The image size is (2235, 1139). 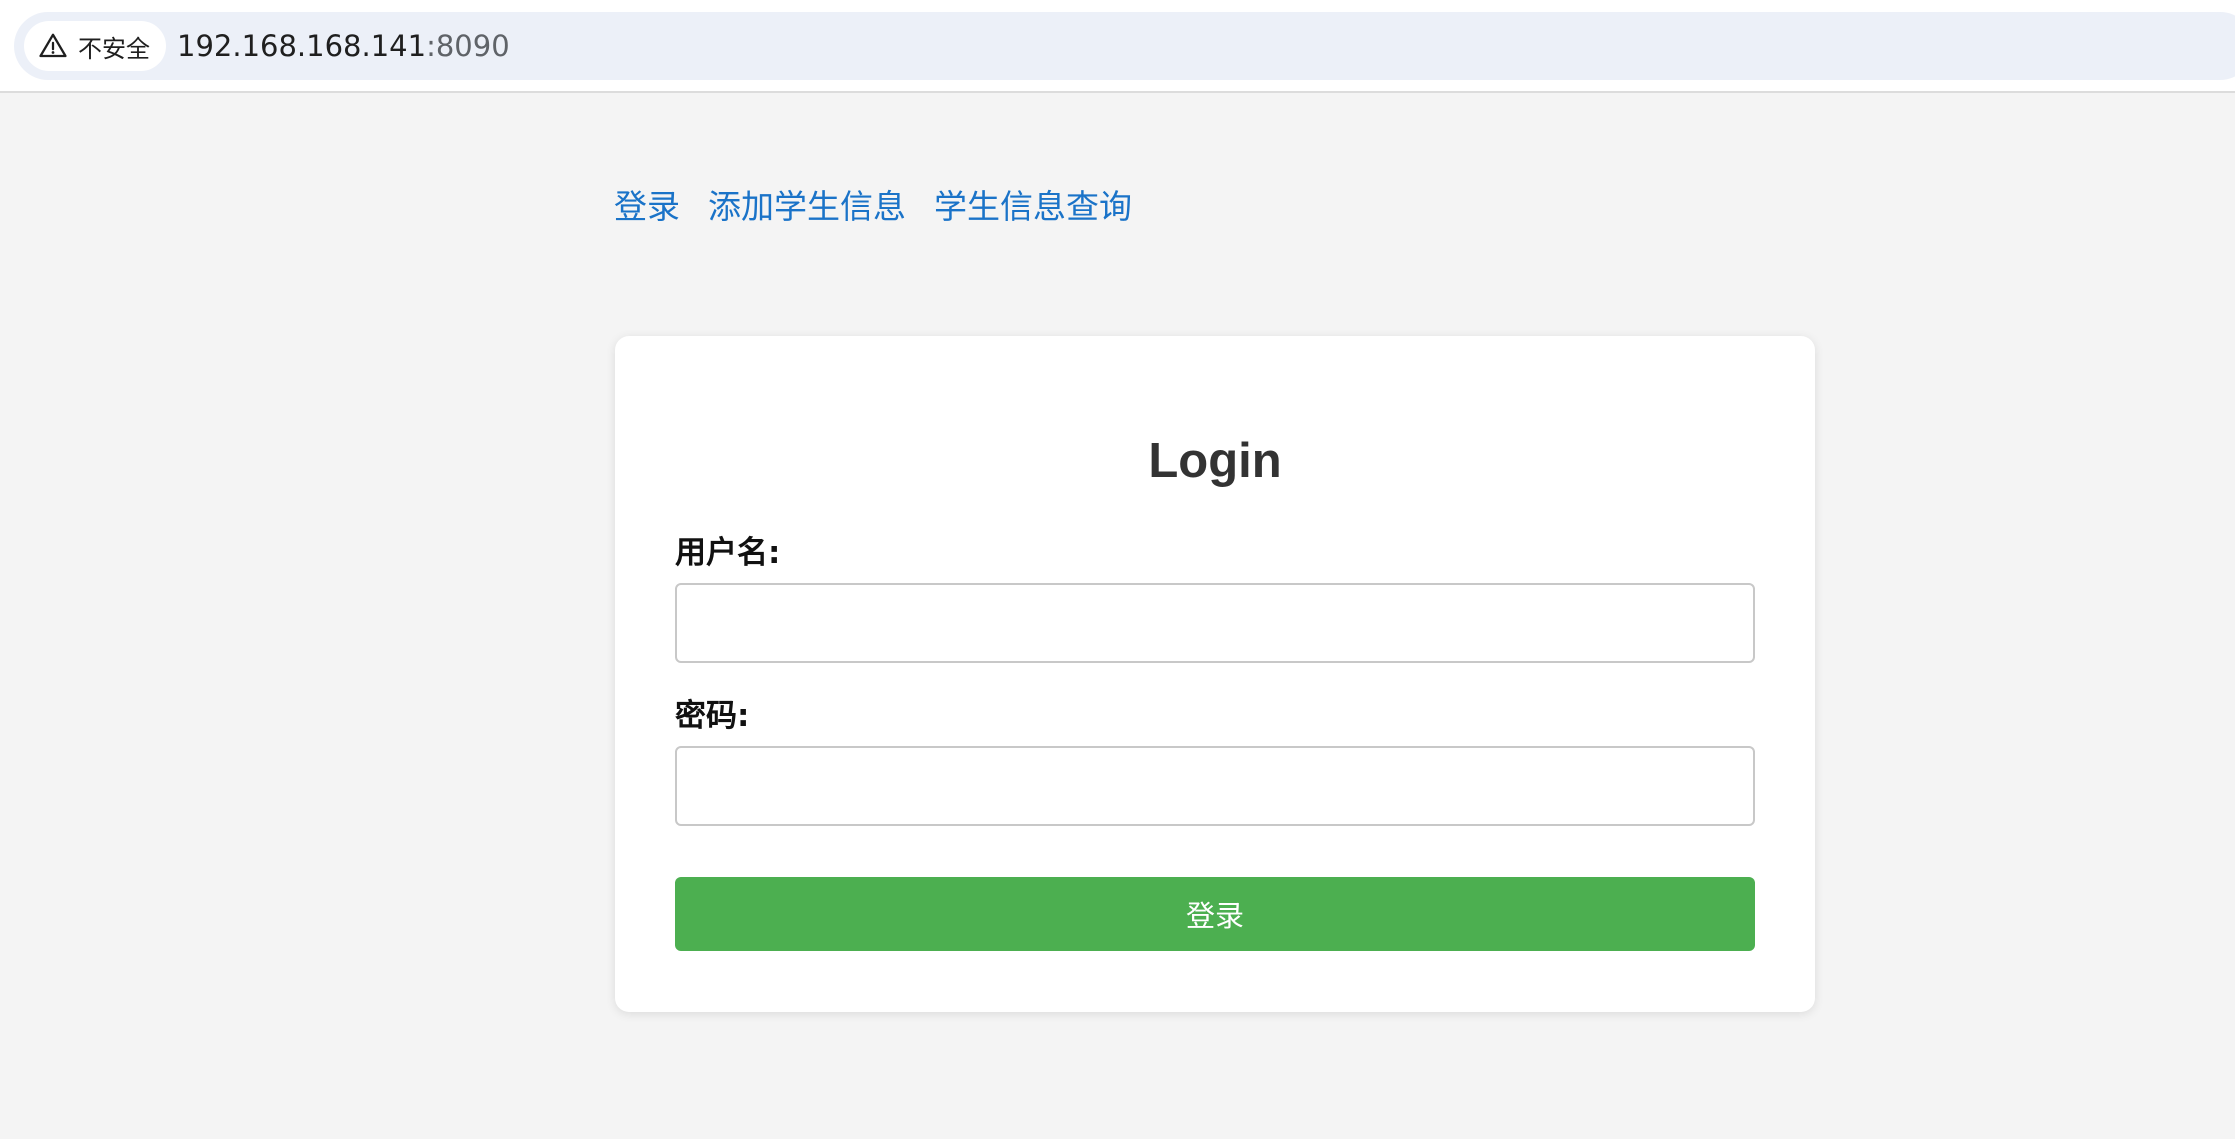 I want to click on browser-toolbar: 不安全 192.168.168.141:8090, so click(x=1117, y=46).